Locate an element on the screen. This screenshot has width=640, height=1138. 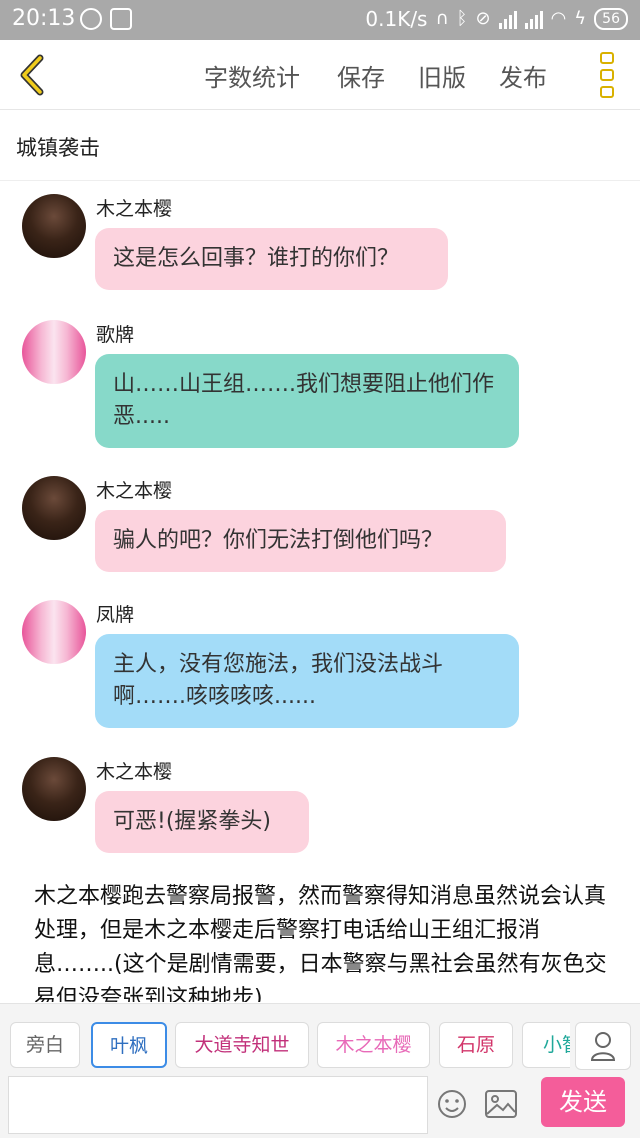
save-button: 保存 is located at coordinates (361, 75).